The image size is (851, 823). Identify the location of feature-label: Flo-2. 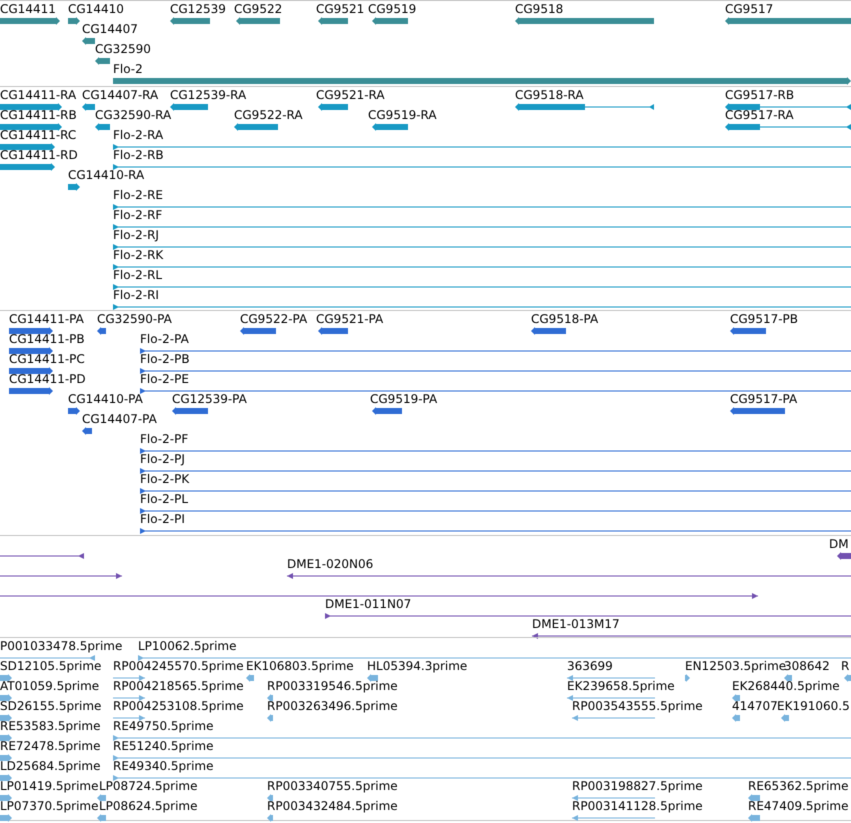
(128, 69).